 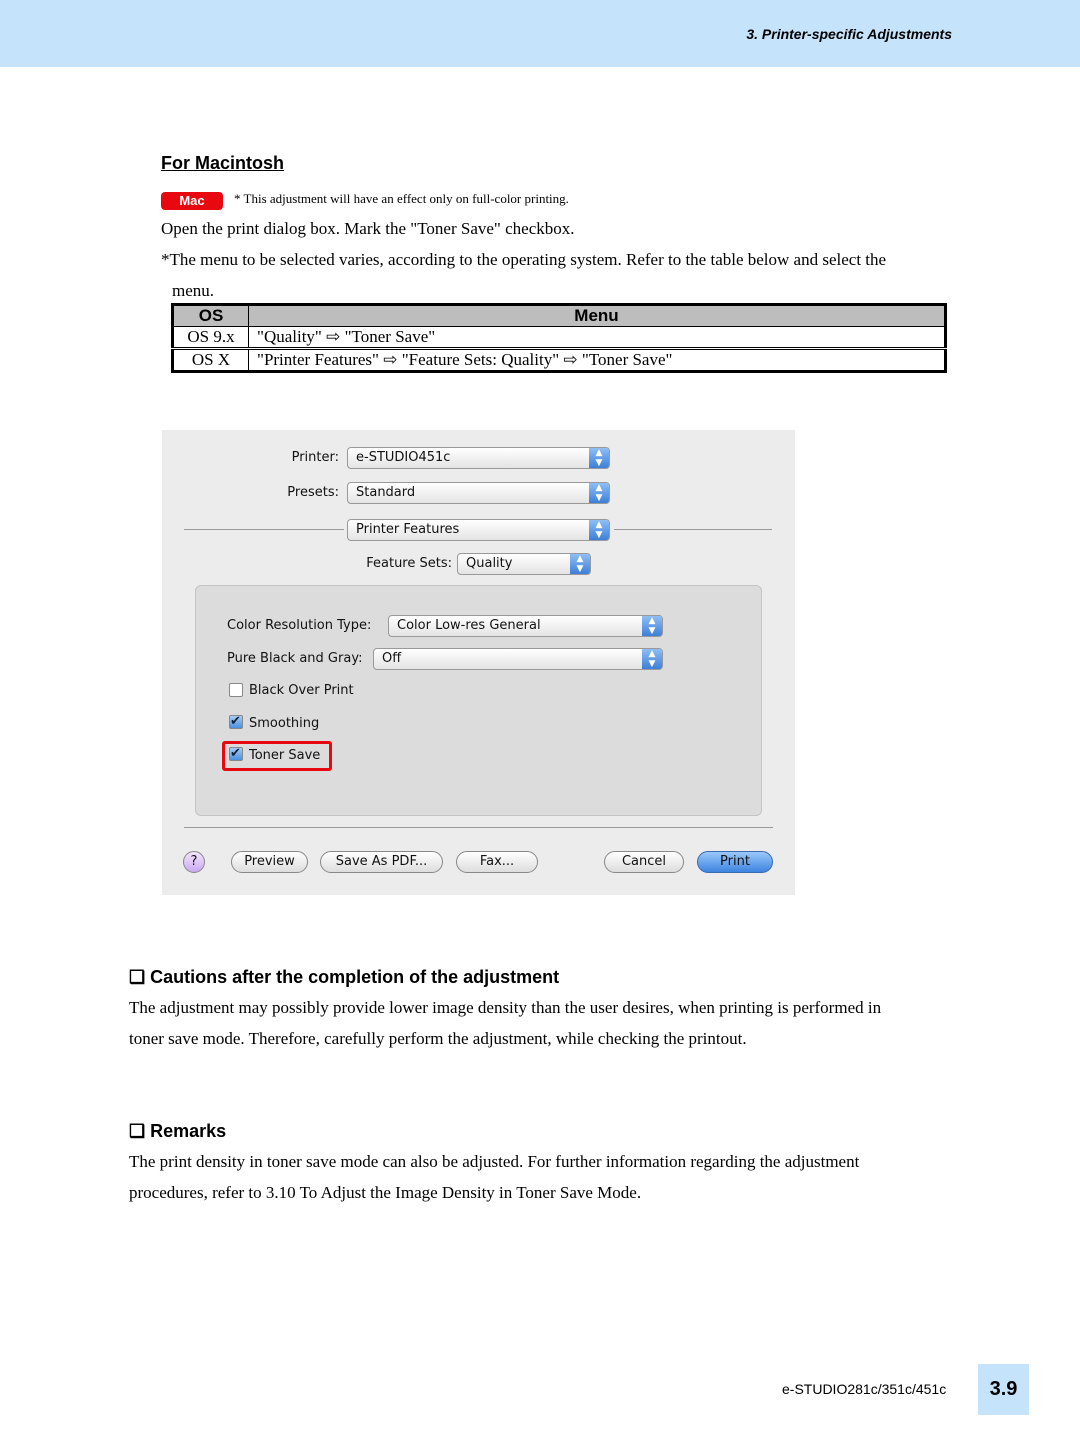 I want to click on black-over-print-label: Black Over Print, so click(x=301, y=690).